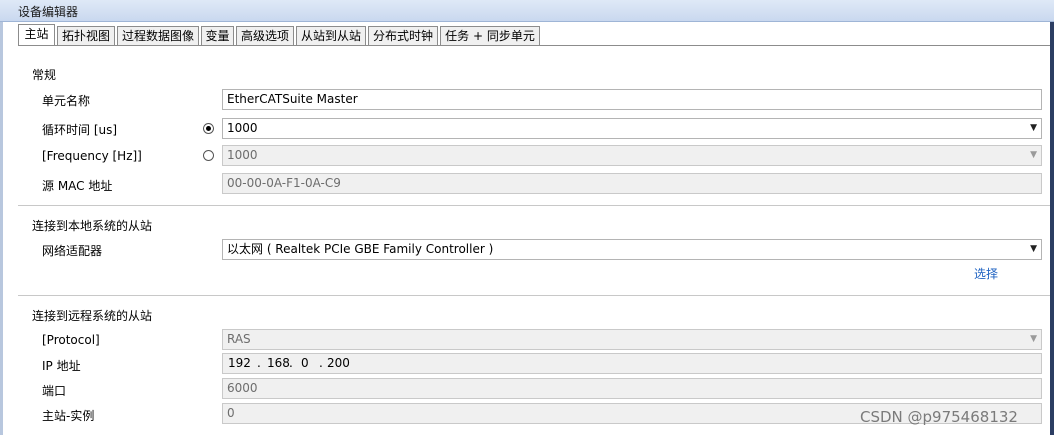 Image resolution: width=1054 pixels, height=435 pixels. Describe the element at coordinates (48, 12) in the screenshot. I see `window-title: 设备编辑器` at that location.